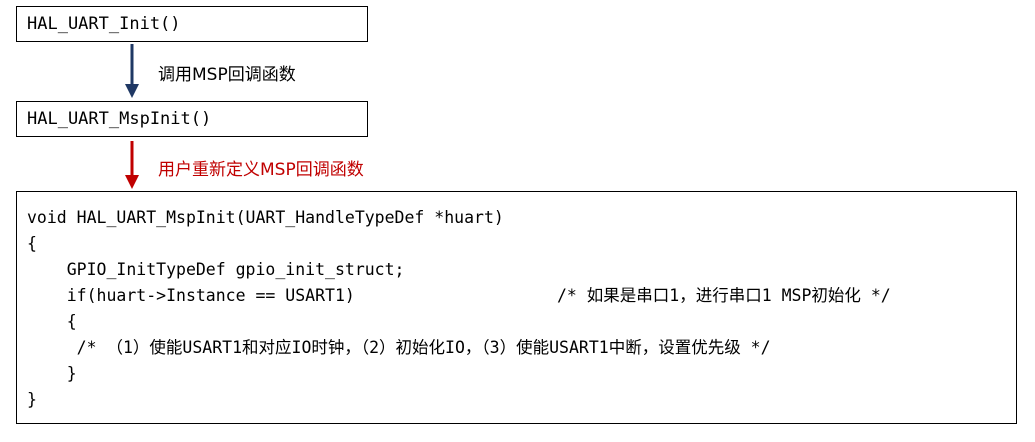  I want to click on hal-uart-init-label: HAL_UART_Init(), so click(104, 24).